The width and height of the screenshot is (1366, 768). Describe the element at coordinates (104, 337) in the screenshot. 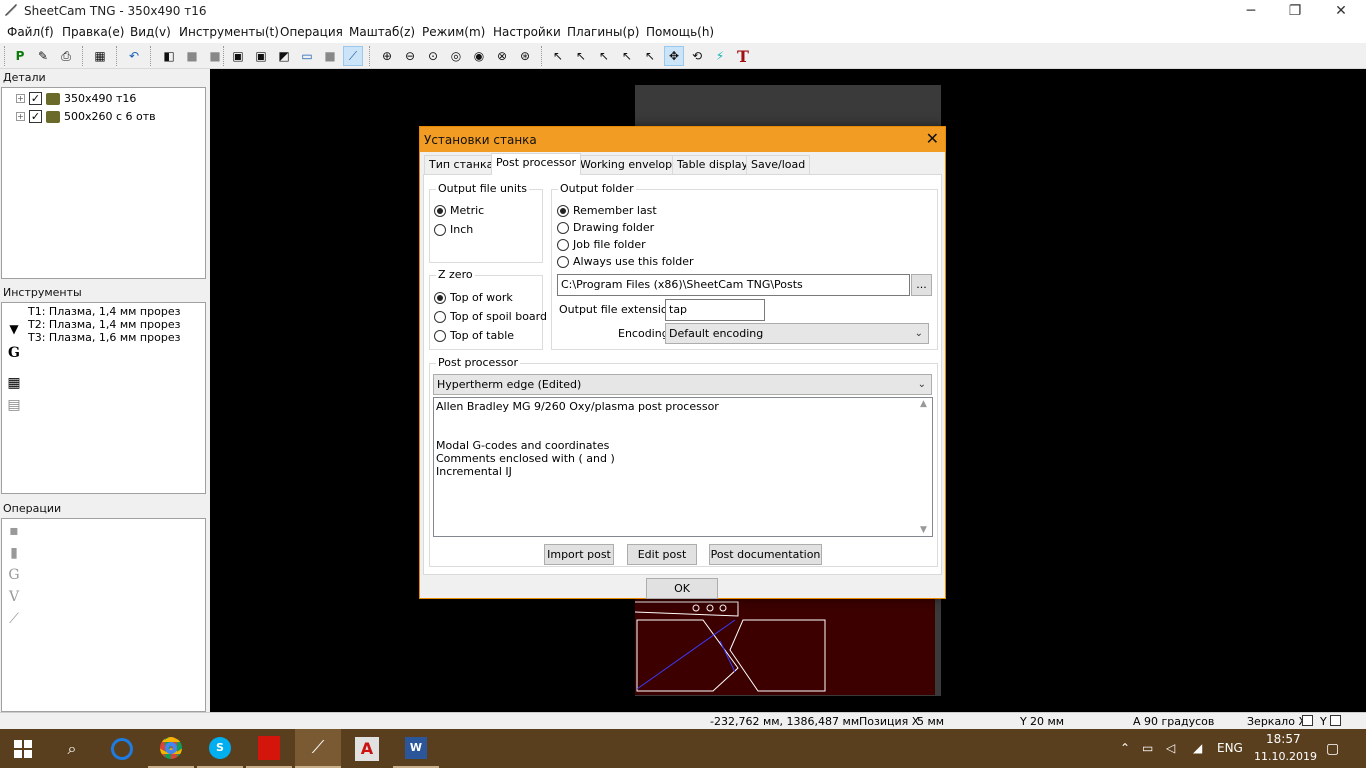

I see `tool-item: T3: Плазма, 1,6 мм прорез` at that location.